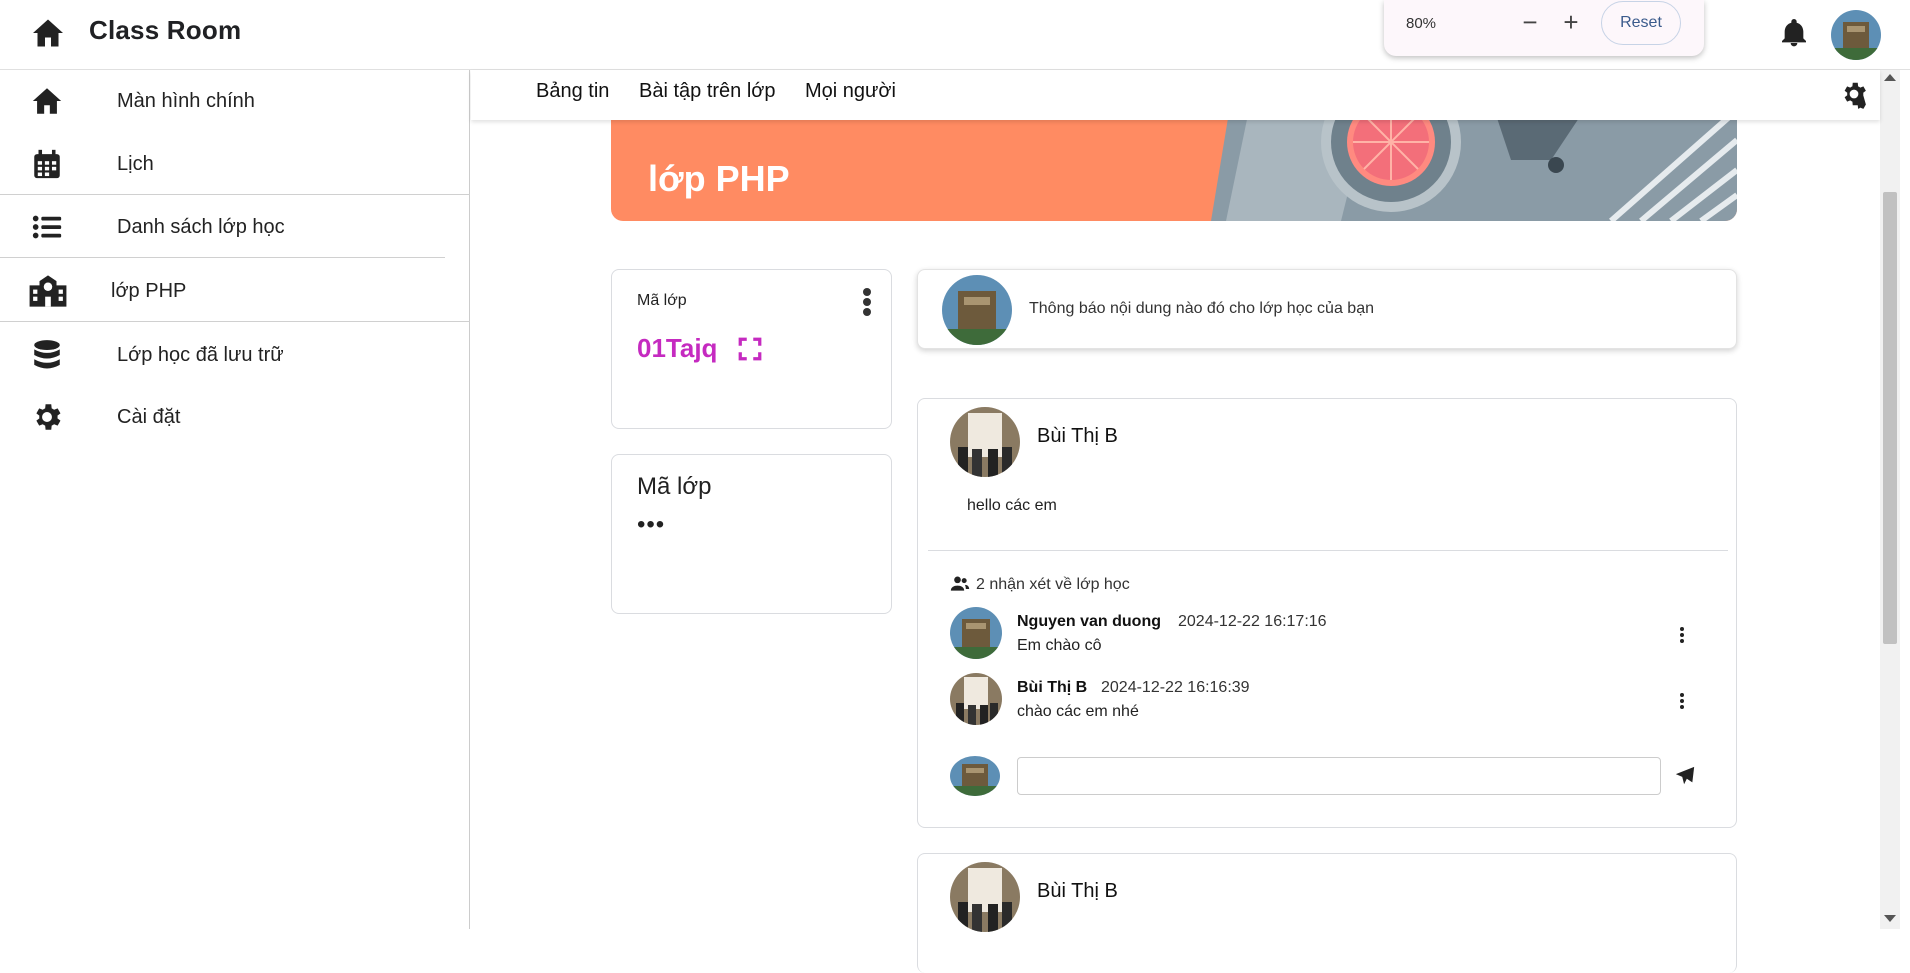 This screenshot has width=1910, height=973. I want to click on comment-count: 2 nhận xét về lớp học, so click(1040, 584).